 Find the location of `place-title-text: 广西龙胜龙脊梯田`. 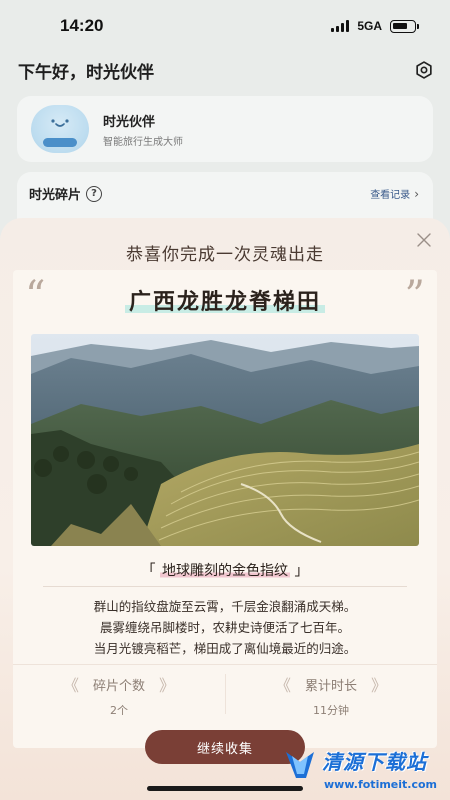

place-title-text: 广西龙胜龙脊梯田 is located at coordinates (224, 302).